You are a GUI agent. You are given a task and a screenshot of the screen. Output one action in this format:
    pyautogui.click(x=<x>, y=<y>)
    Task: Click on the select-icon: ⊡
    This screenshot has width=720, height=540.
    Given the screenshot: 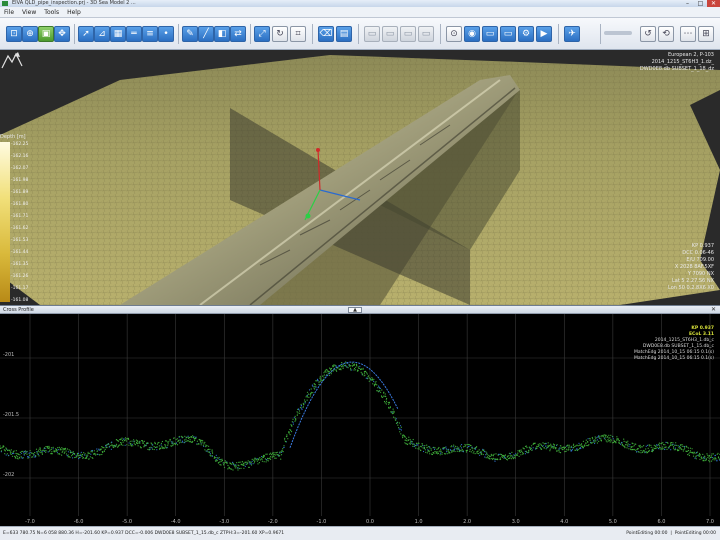 What is the action you would take?
    pyautogui.click(x=14, y=34)
    